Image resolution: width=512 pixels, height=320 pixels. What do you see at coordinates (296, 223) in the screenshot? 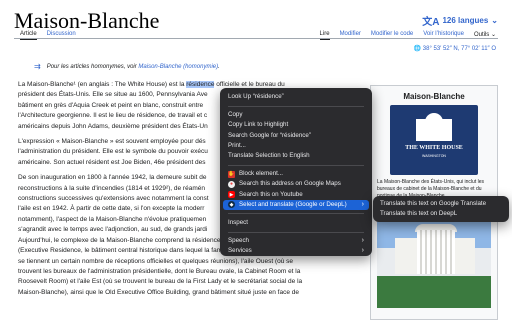
I see `menu-inspect: Inspect` at bounding box center [296, 223].